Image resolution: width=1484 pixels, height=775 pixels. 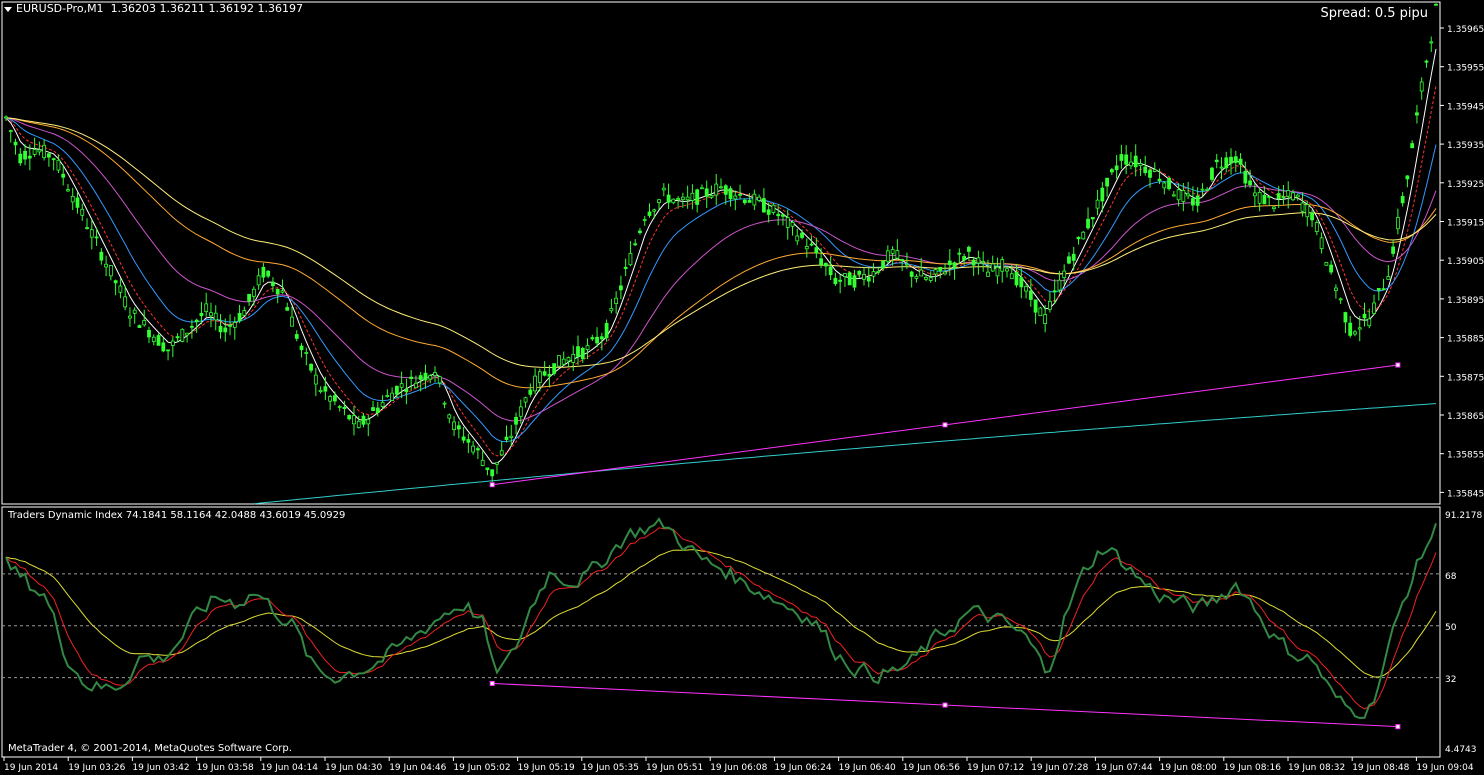 What do you see at coordinates (417, 768) in the screenshot?
I see `time-label: 19 Jun 04:46` at bounding box center [417, 768].